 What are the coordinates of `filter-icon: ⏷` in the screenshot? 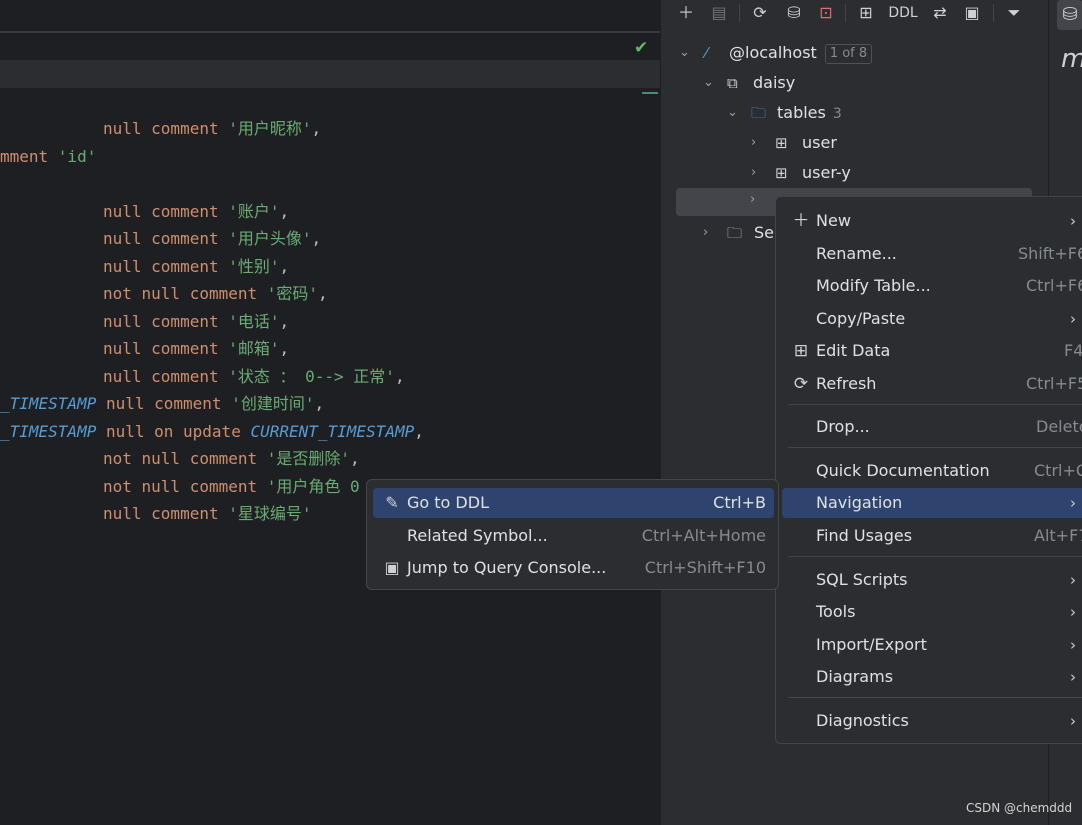 It's located at (1014, 13).